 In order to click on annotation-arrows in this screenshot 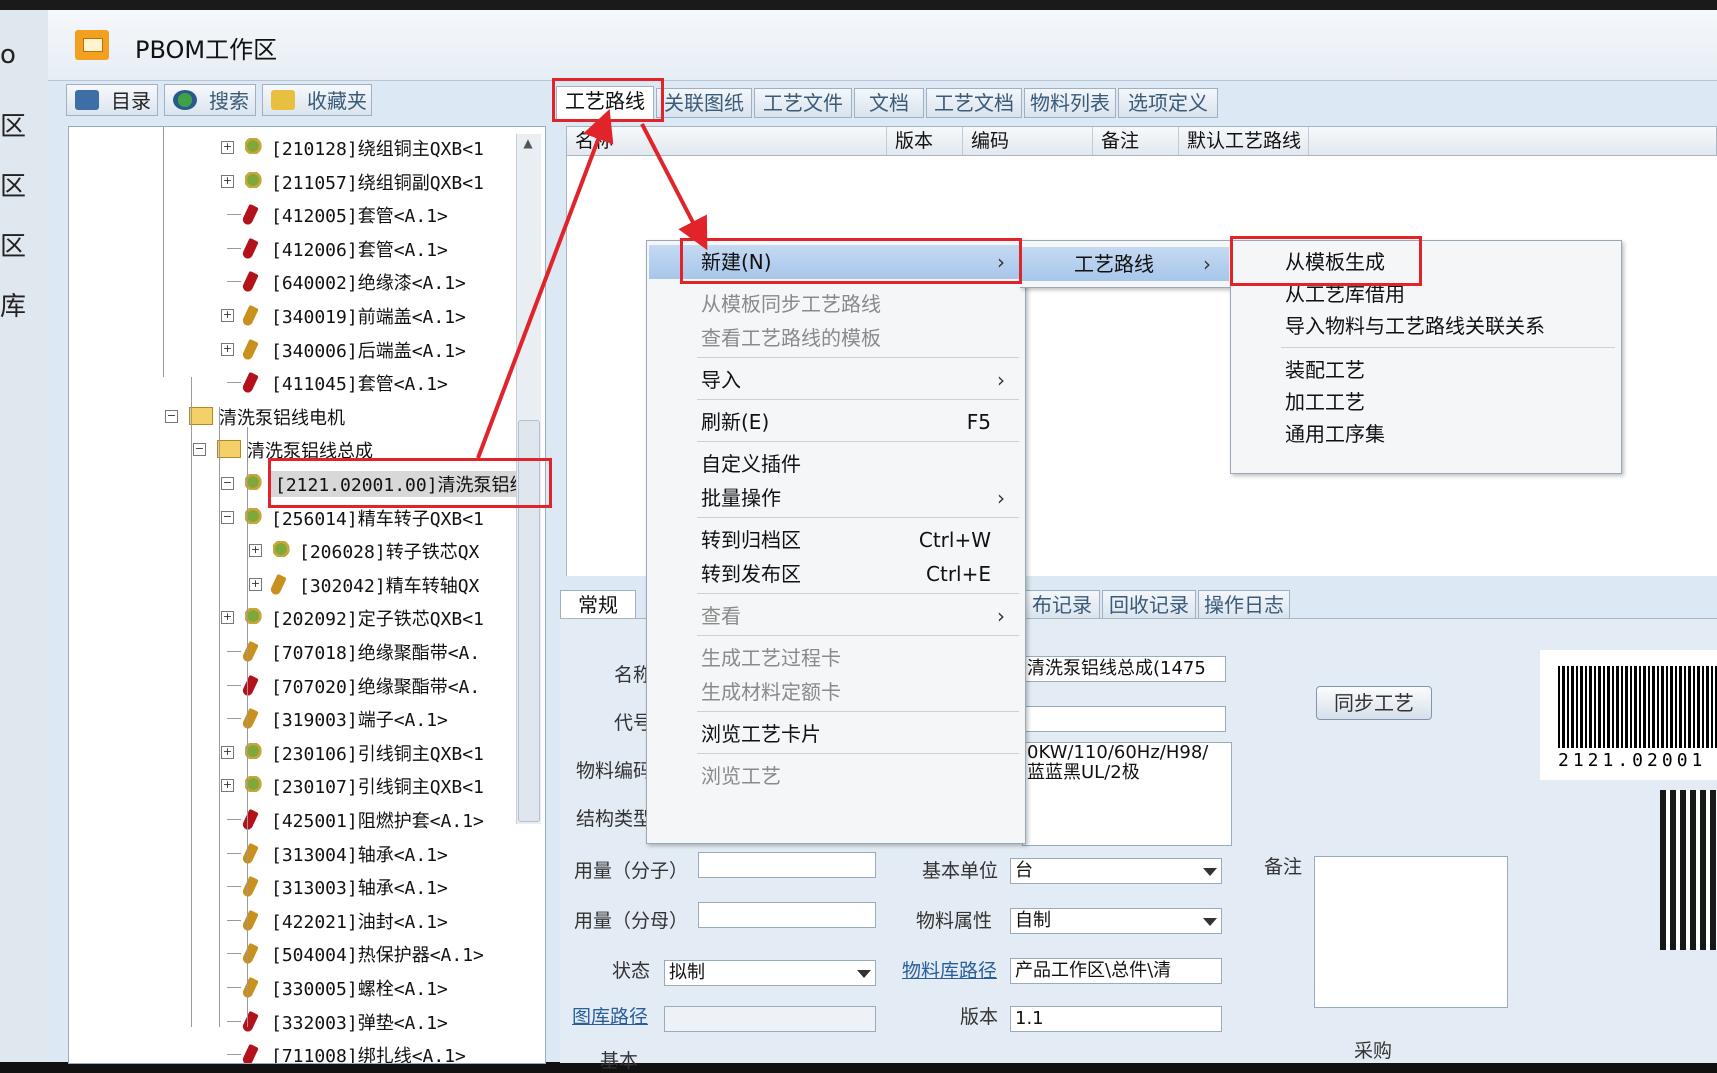, I will do `click(592, 284)`.